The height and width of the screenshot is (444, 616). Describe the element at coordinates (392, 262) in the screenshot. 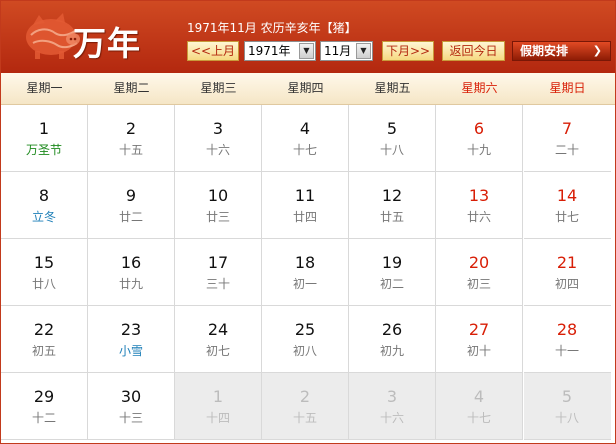

I see `day-number: 19` at that location.